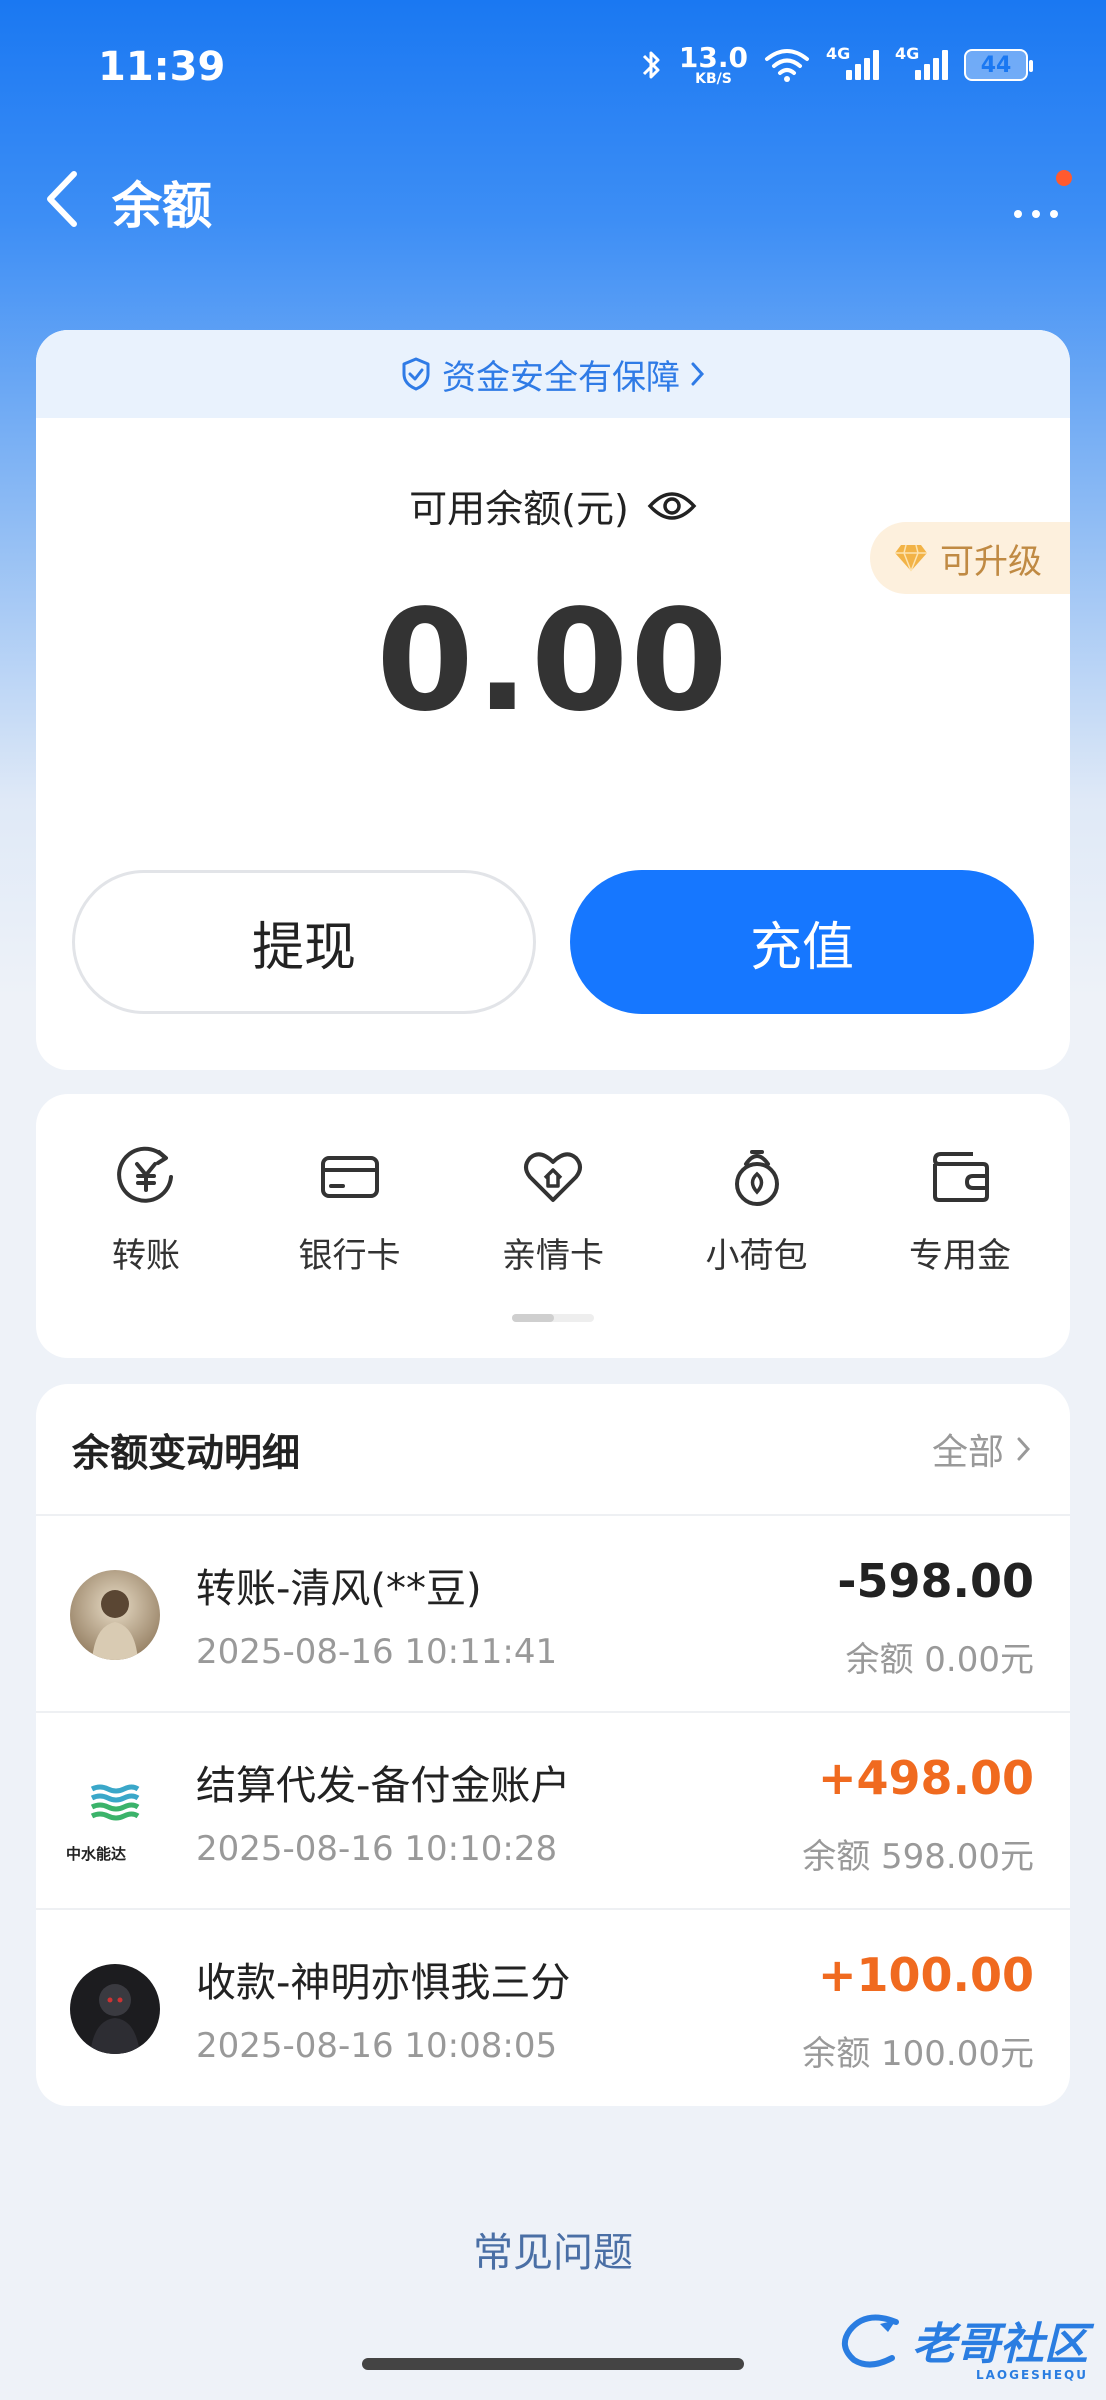 The image size is (1106, 2400). What do you see at coordinates (146, 1256) in the screenshot?
I see `service-label: 转账` at bounding box center [146, 1256].